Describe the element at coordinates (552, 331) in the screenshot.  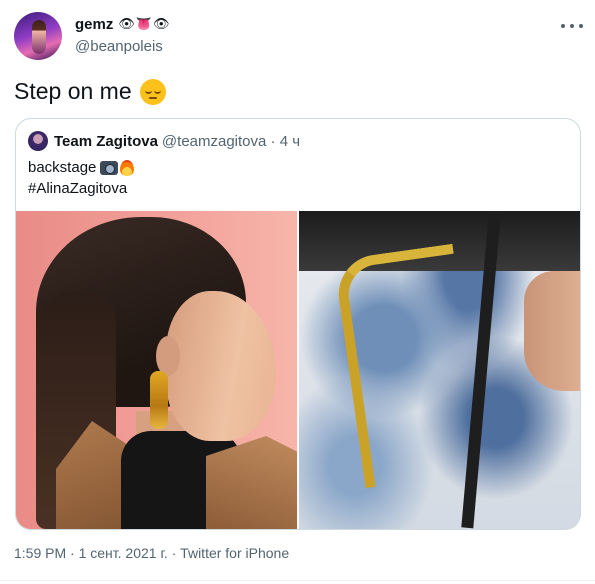
I see `hand` at that location.